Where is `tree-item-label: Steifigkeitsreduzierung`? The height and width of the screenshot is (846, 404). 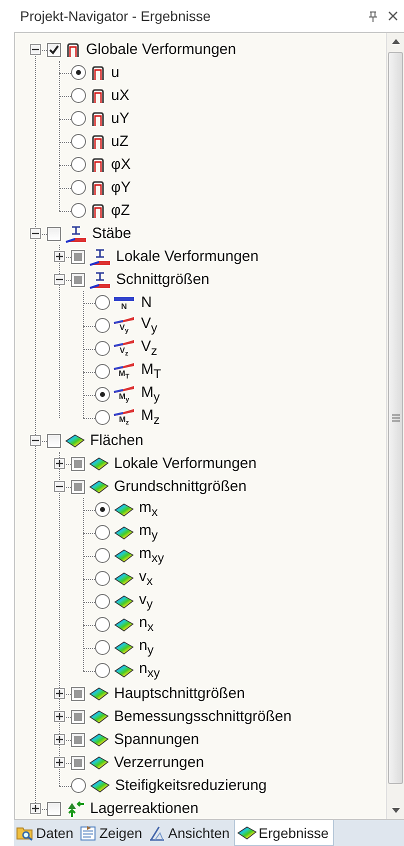 tree-item-label: Steifigkeitsreduzierung is located at coordinates (191, 785).